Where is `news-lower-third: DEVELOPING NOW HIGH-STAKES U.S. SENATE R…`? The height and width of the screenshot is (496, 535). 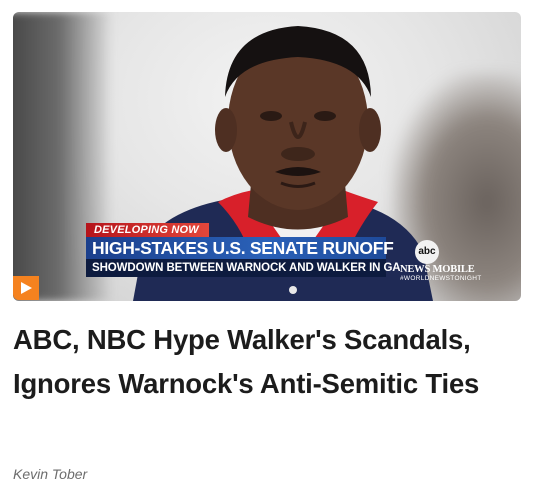 news-lower-third: DEVELOPING NOW HIGH-STAKES U.S. SENATE R… is located at coordinates (303, 253).